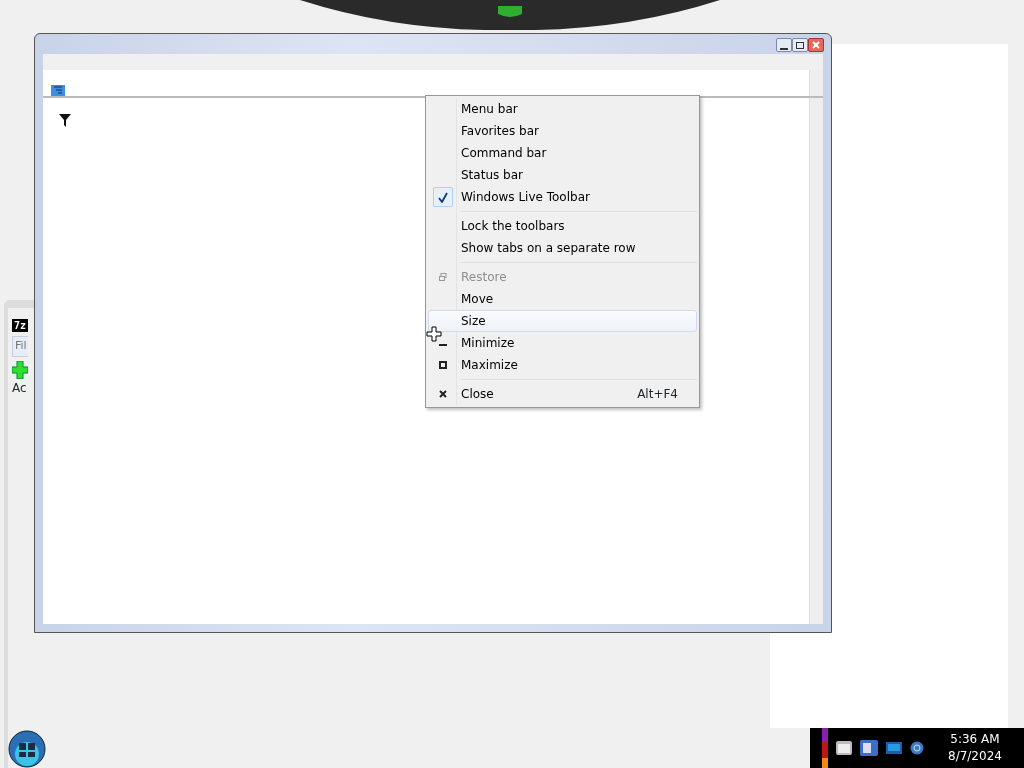 Image resolution: width=1024 pixels, height=768 pixels. Describe the element at coordinates (20, 325) in the screenshot. I see `logo-icon: 7z` at that location.